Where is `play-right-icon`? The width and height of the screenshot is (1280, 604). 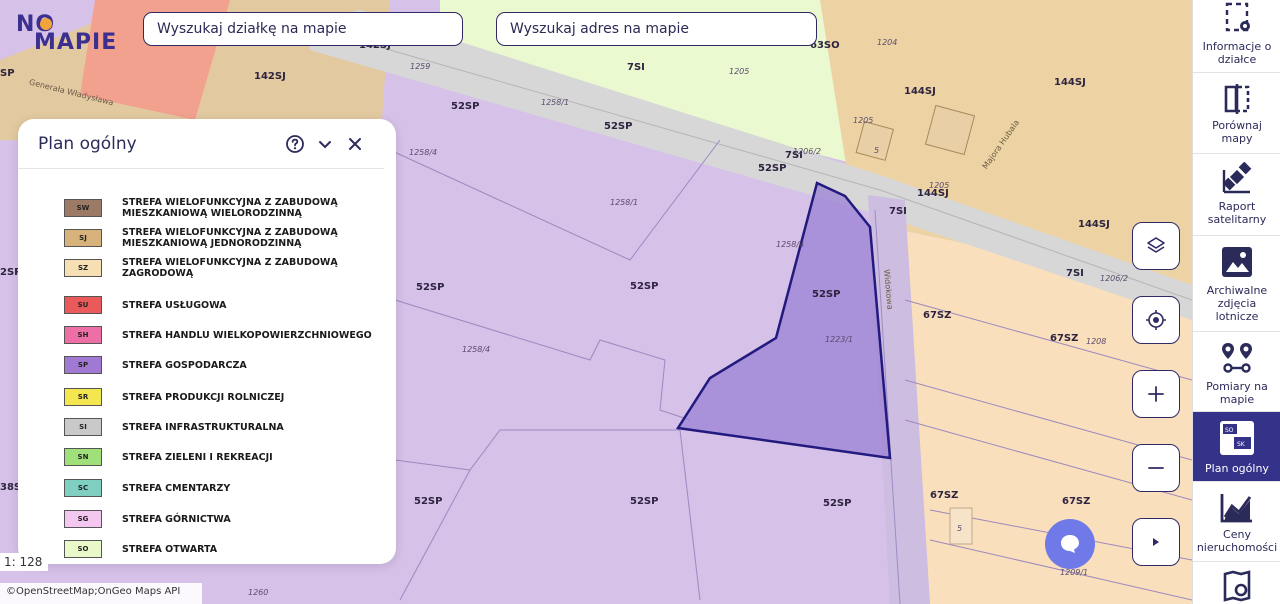
play-right-icon is located at coordinates (1156, 542).